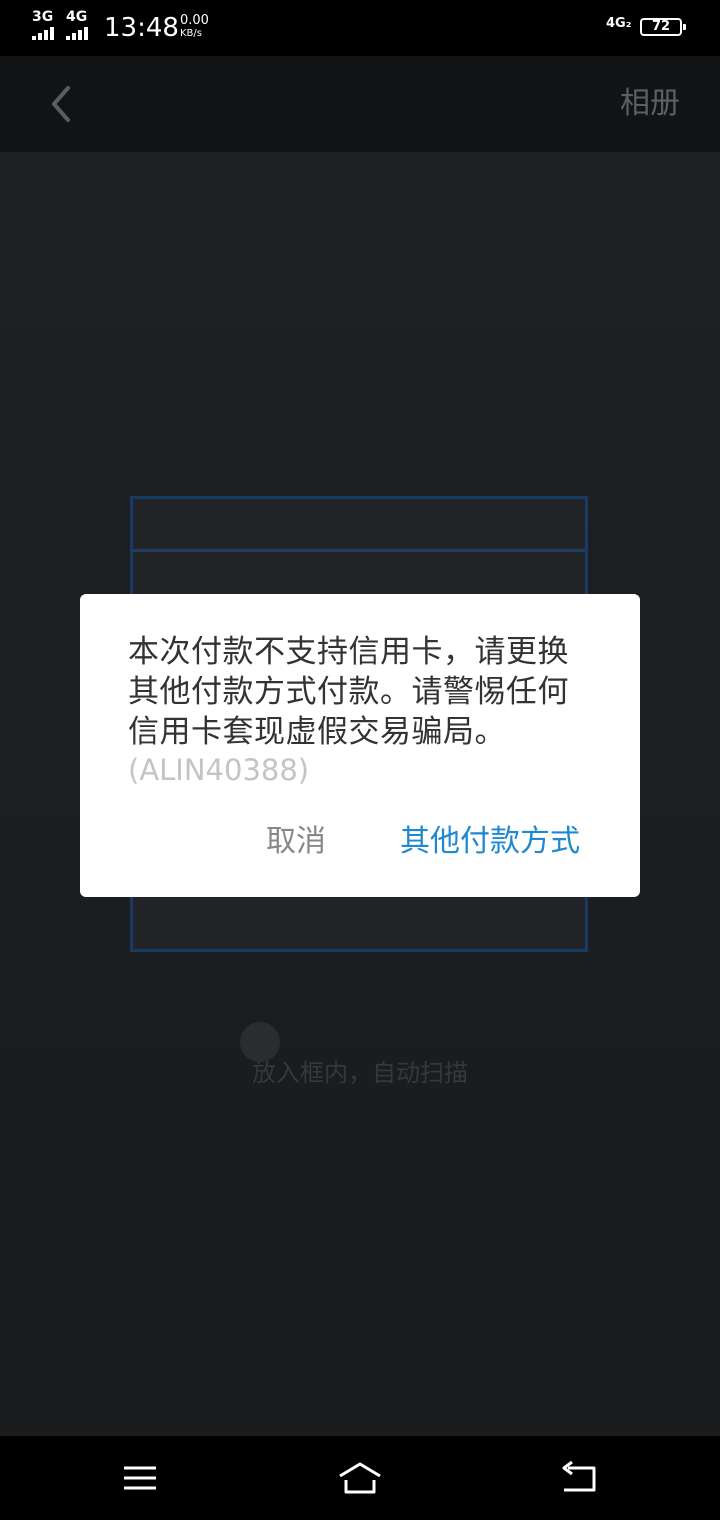 Image resolution: width=720 pixels, height=1520 pixels. Describe the element at coordinates (619, 23) in the screenshot. I see `network-type-indicator: 4G₂` at that location.